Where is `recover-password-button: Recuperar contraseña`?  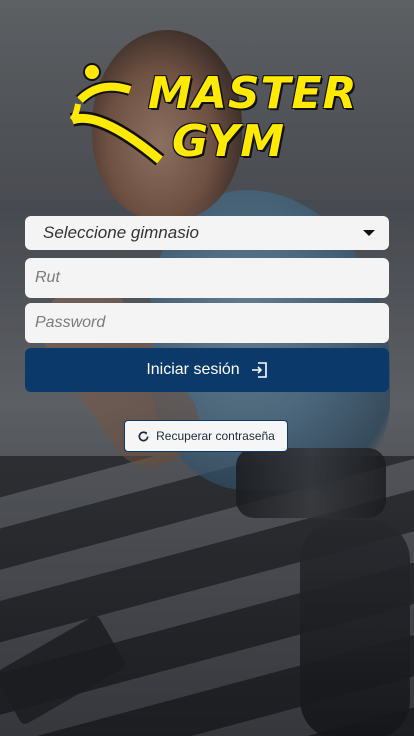 recover-password-button: Recuperar contraseña is located at coordinates (206, 436).